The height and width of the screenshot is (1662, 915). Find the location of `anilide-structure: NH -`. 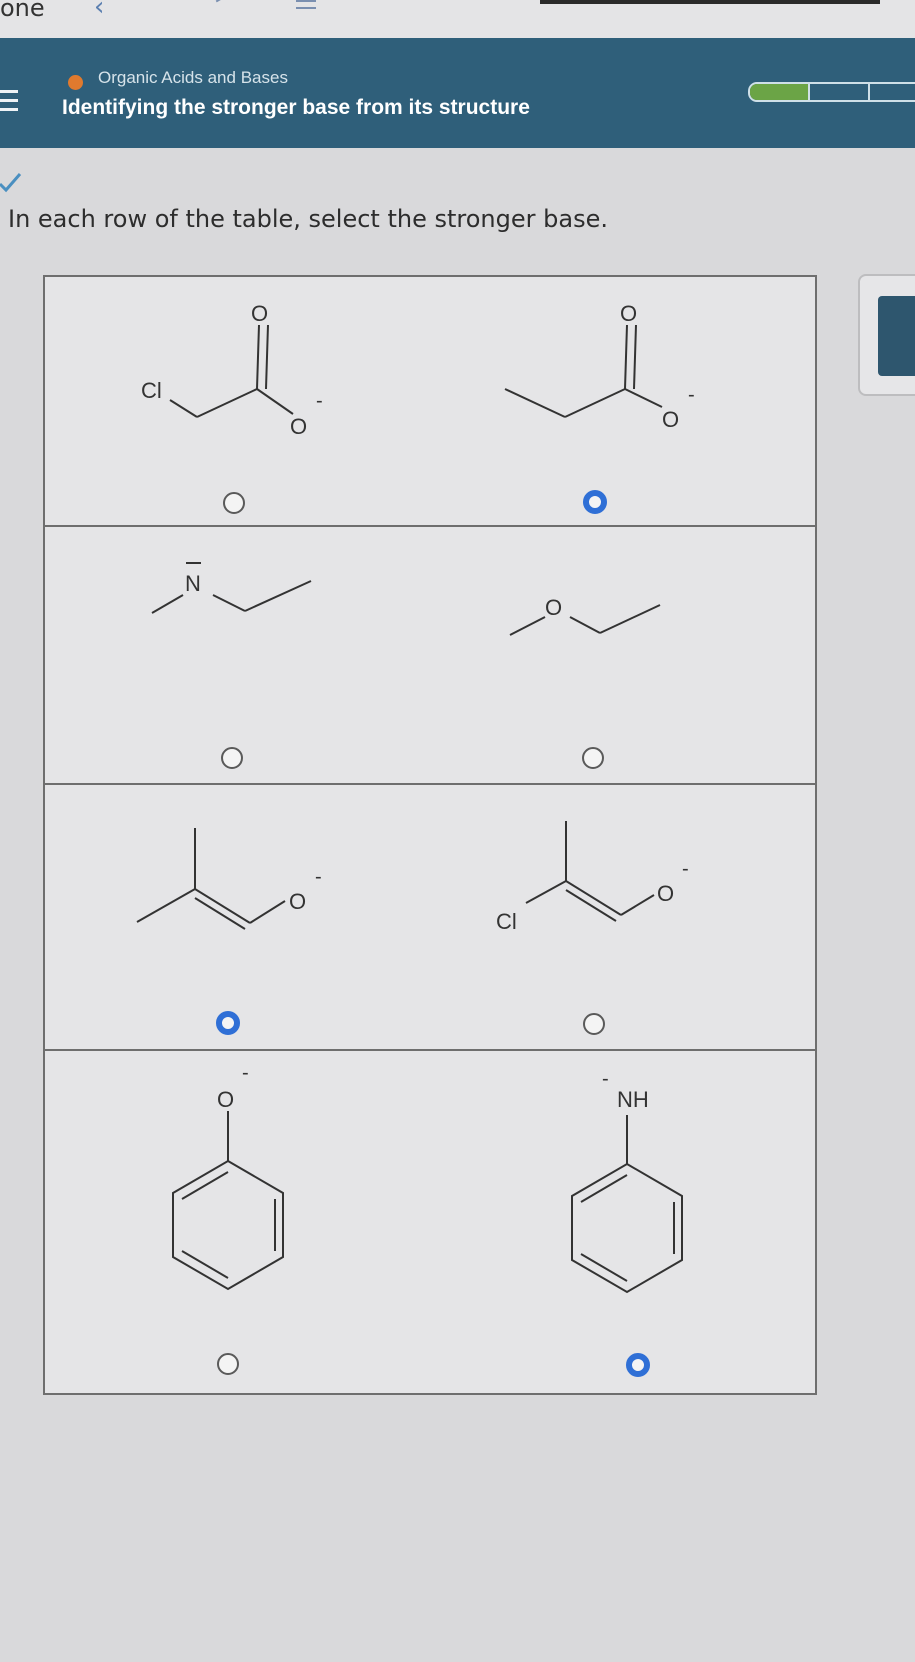

anilide-structure: NH - is located at coordinates (627, 1181).